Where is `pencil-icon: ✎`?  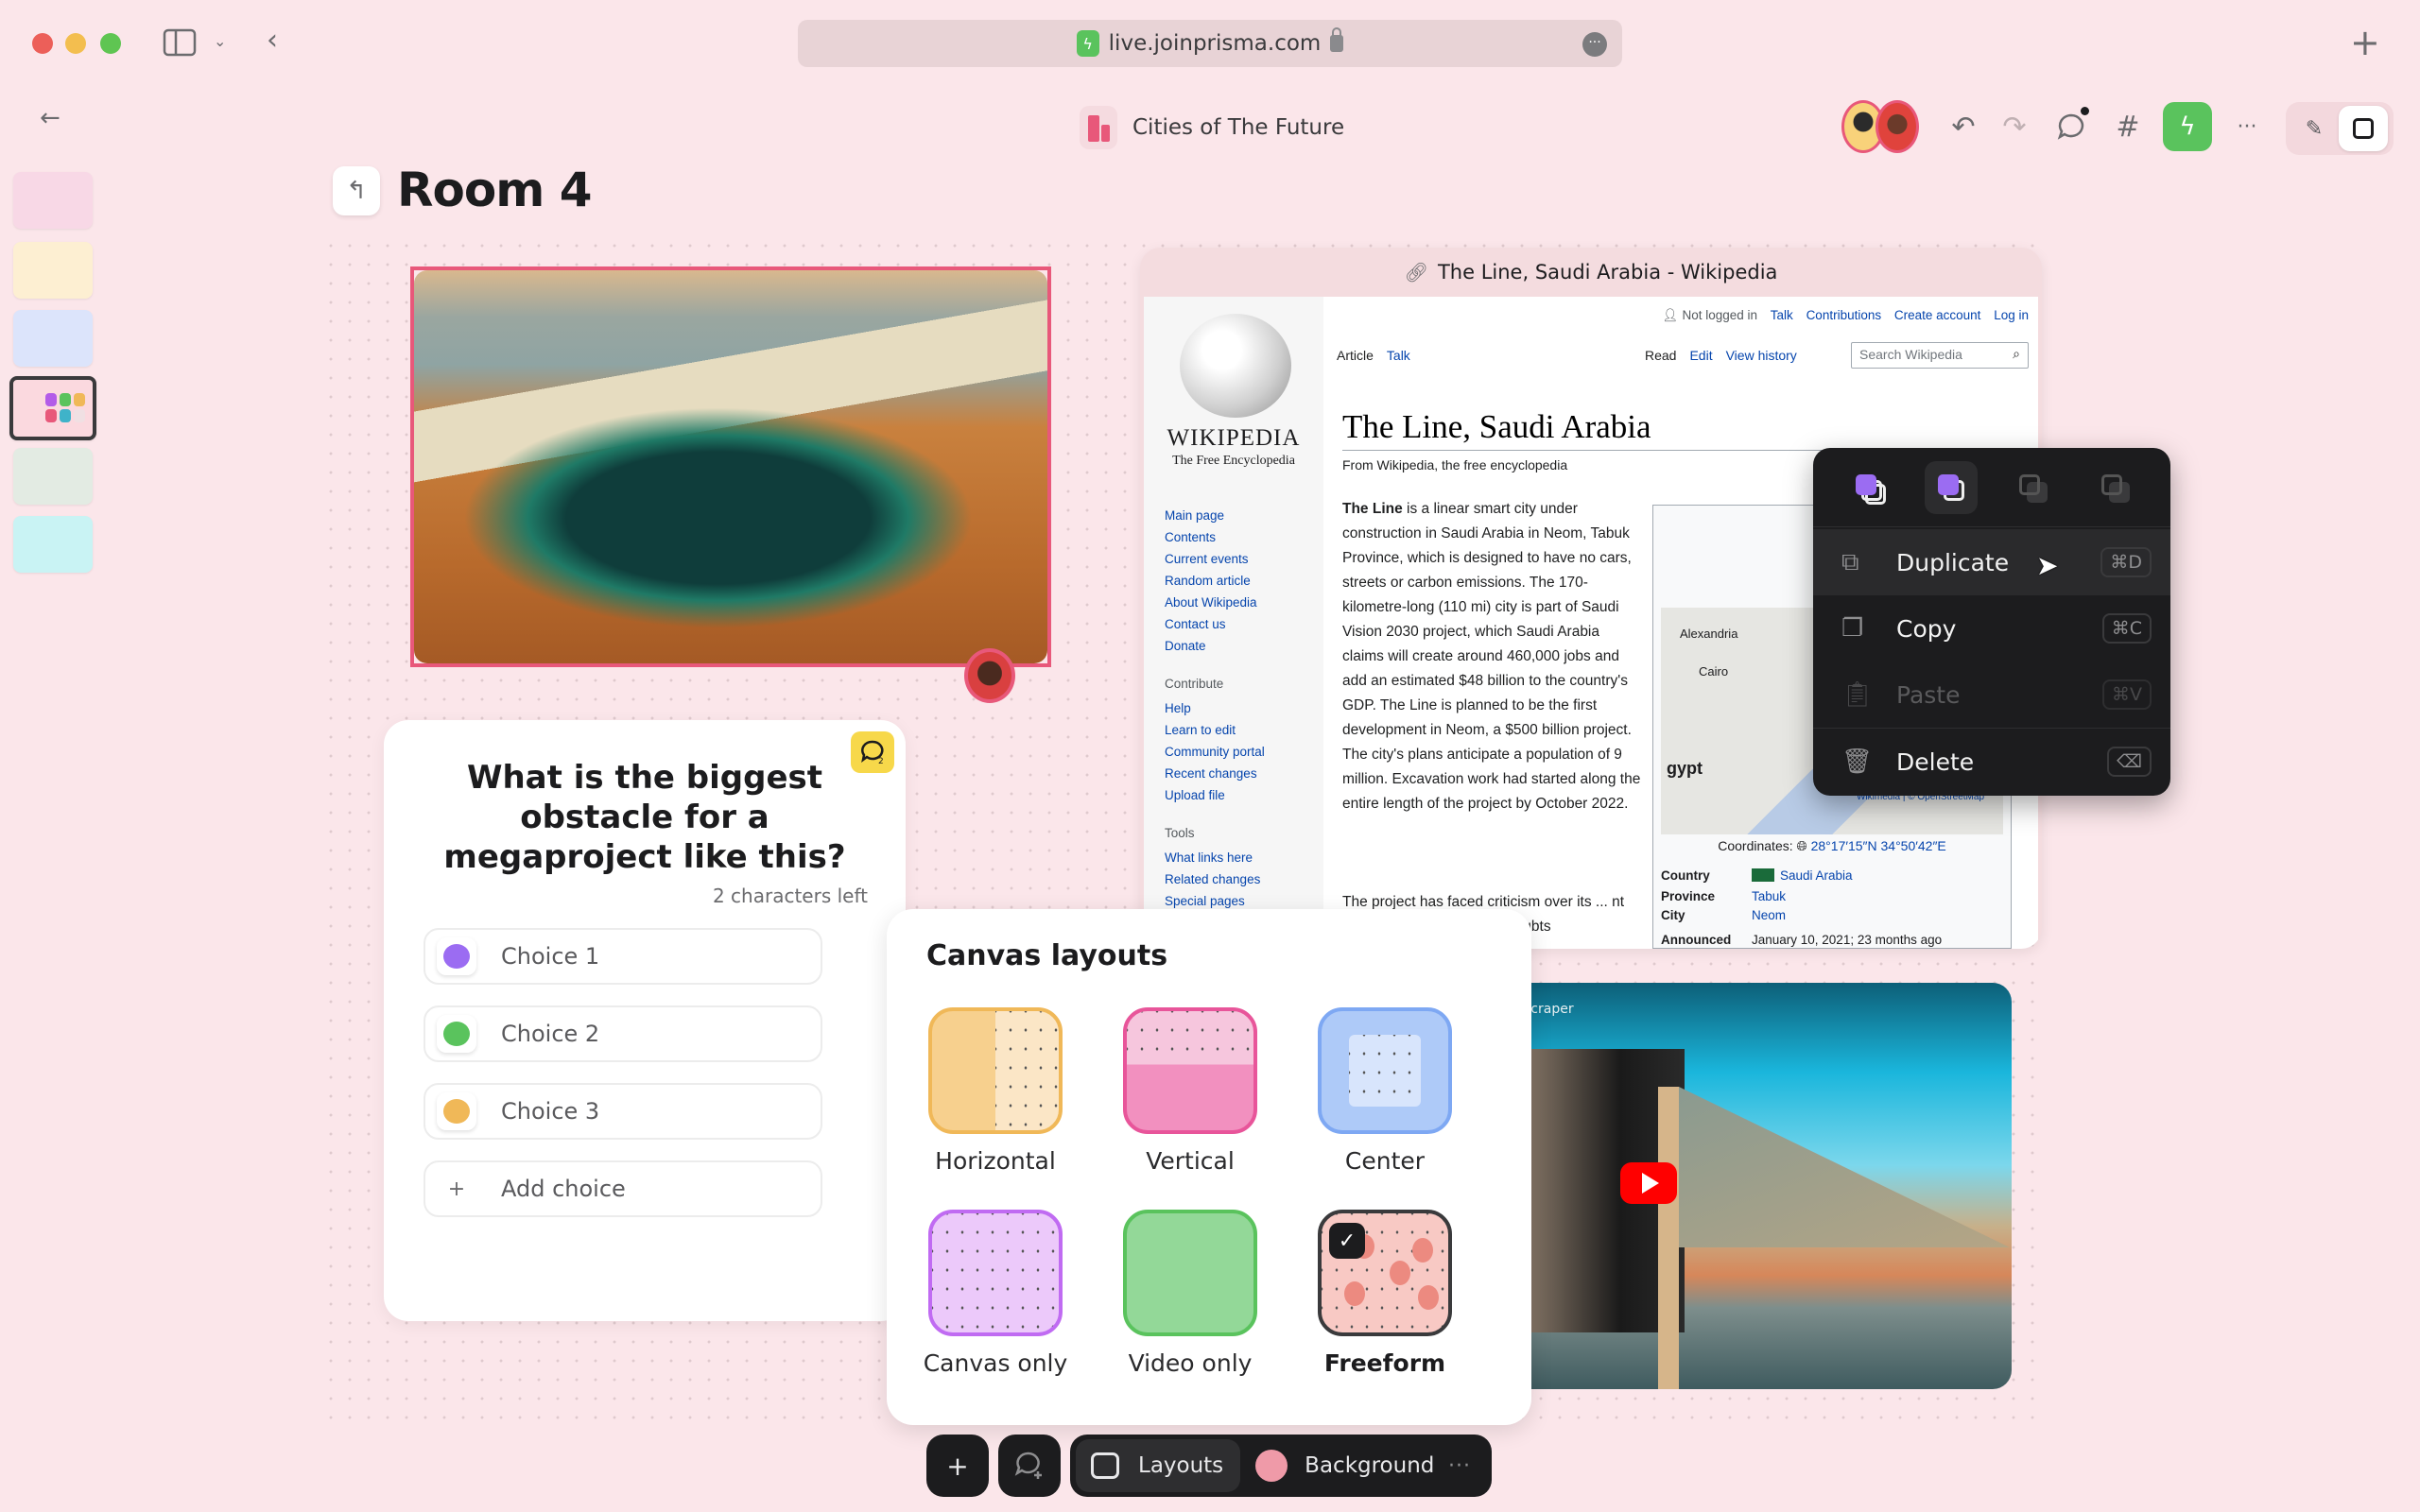 pencil-icon: ✎ is located at coordinates (2314, 128).